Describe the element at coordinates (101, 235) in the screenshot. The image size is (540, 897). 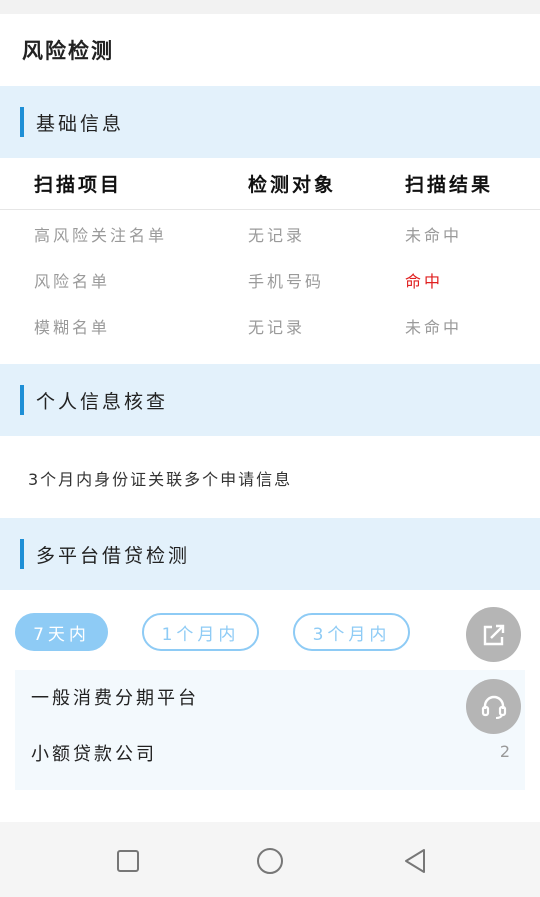
I see `scan-item: 高风险关注名单` at that location.